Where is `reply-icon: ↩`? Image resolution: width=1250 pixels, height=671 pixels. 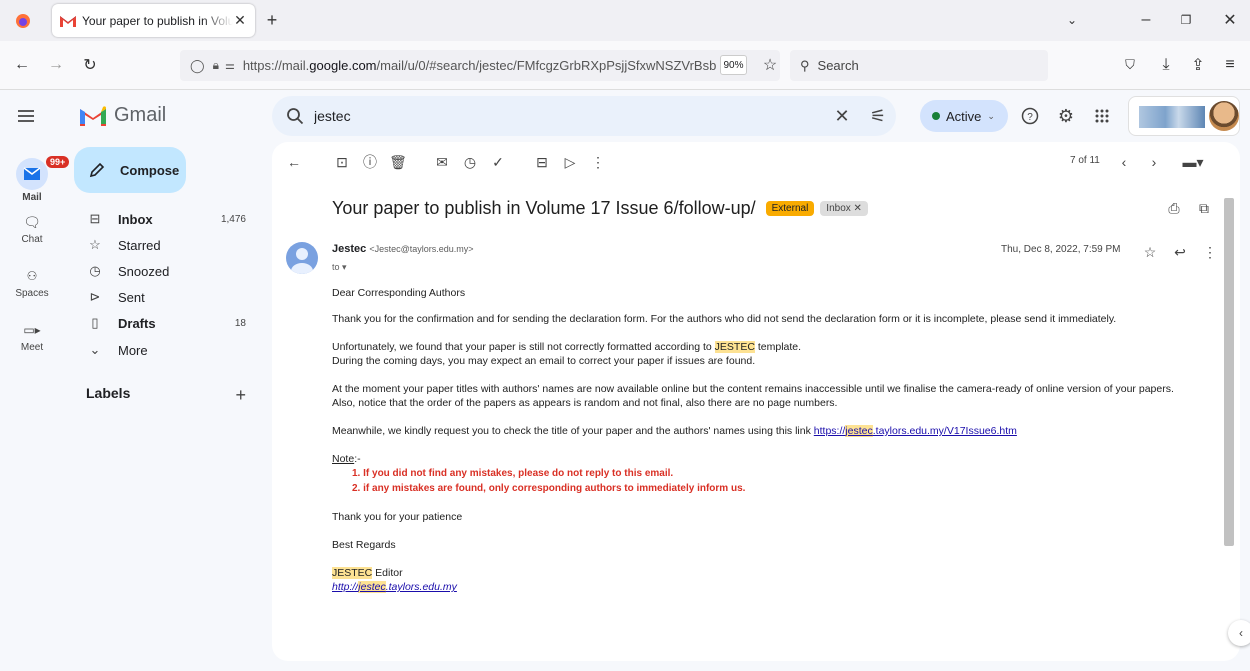
reply-icon: ↩ is located at coordinates (1180, 252).